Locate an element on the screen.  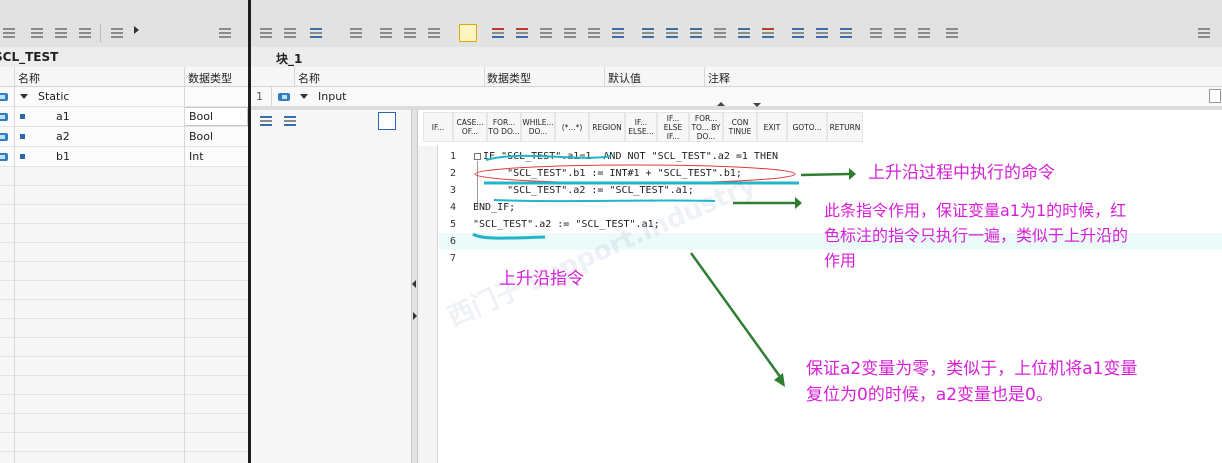
var-name: b1 is located at coordinates (63, 156).